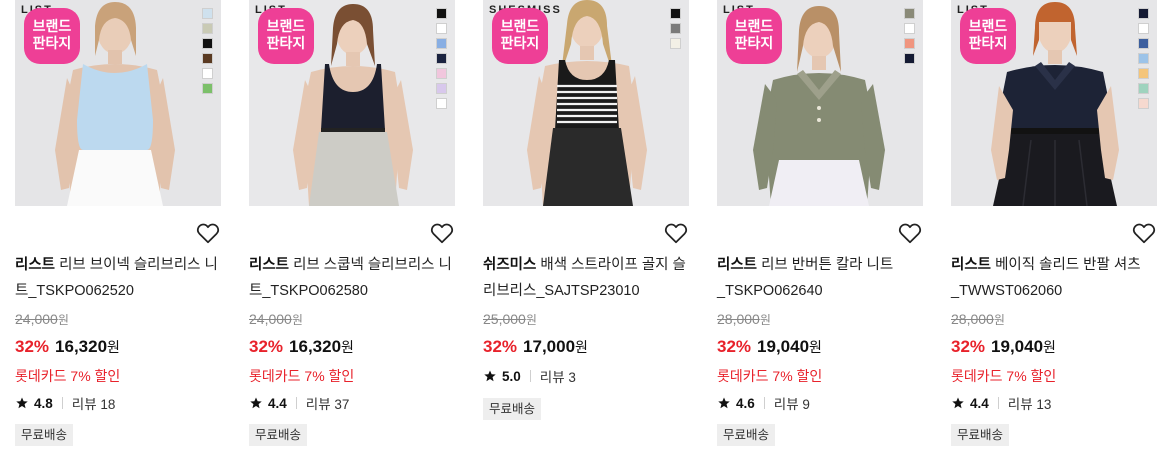 This screenshot has width=1163, height=464. What do you see at coordinates (549, 346) in the screenshot?
I see `price-value: 17,000` at bounding box center [549, 346].